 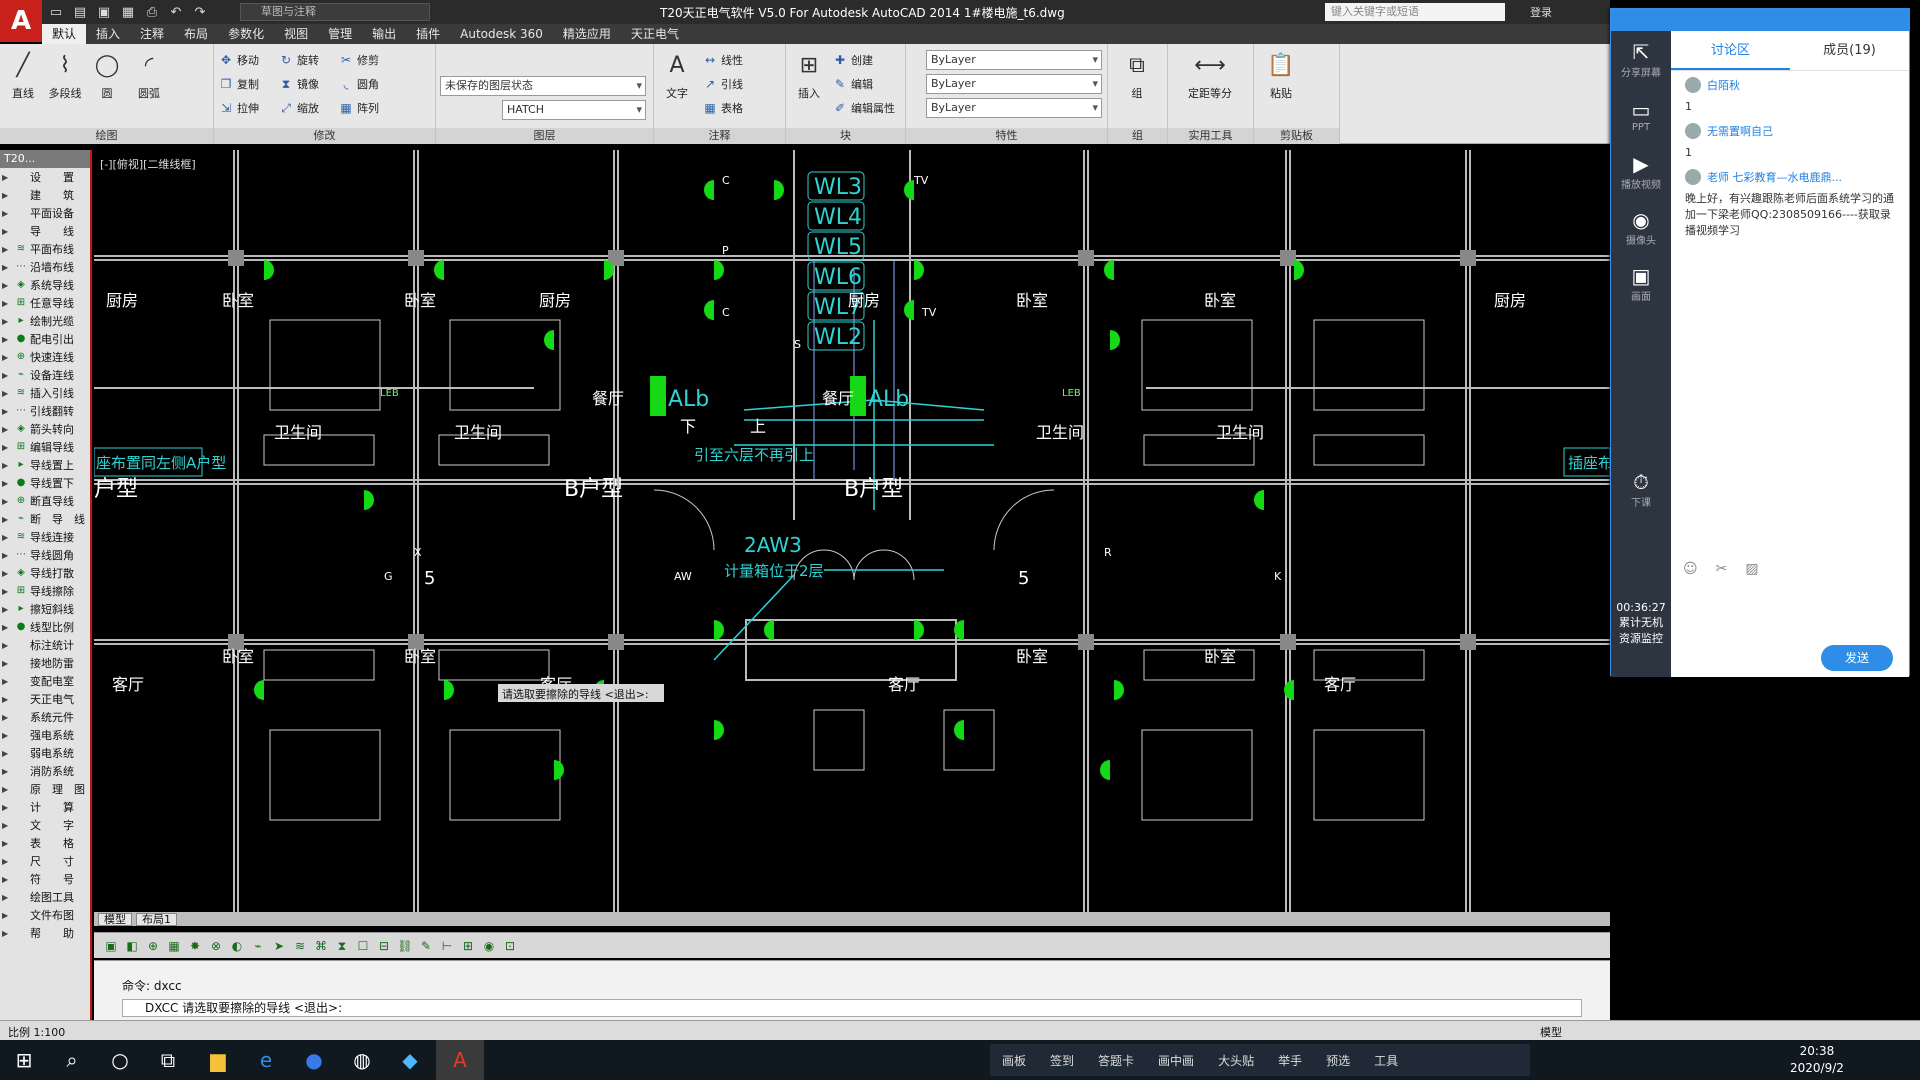 I want to click on palette-item: ▶ 导 线, so click(x=45, y=231).